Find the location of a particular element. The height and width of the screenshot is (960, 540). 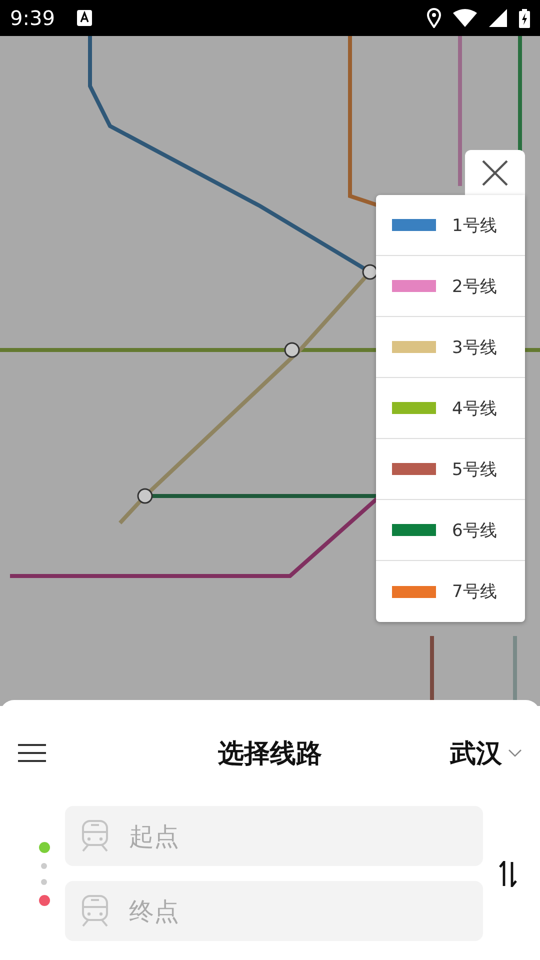

line-label: 1号线 is located at coordinates (474, 225).